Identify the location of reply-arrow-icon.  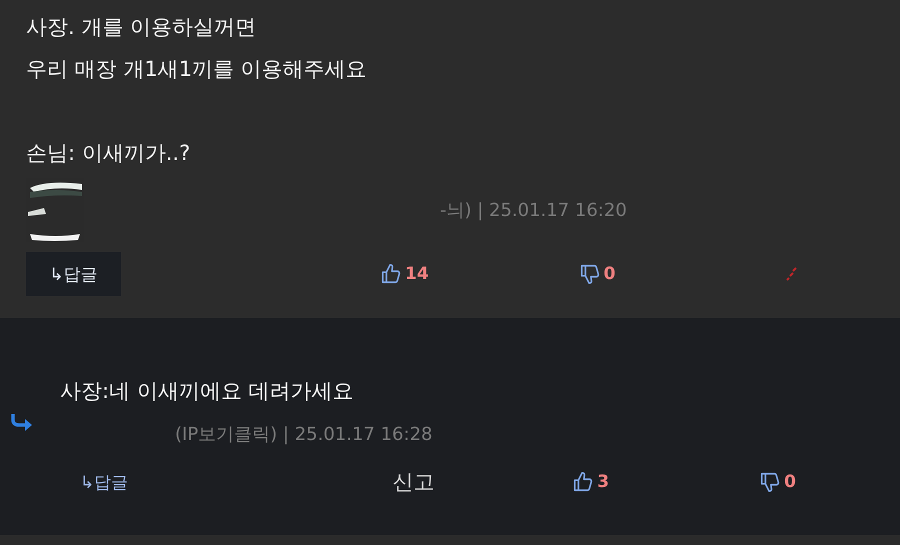
(22, 422).